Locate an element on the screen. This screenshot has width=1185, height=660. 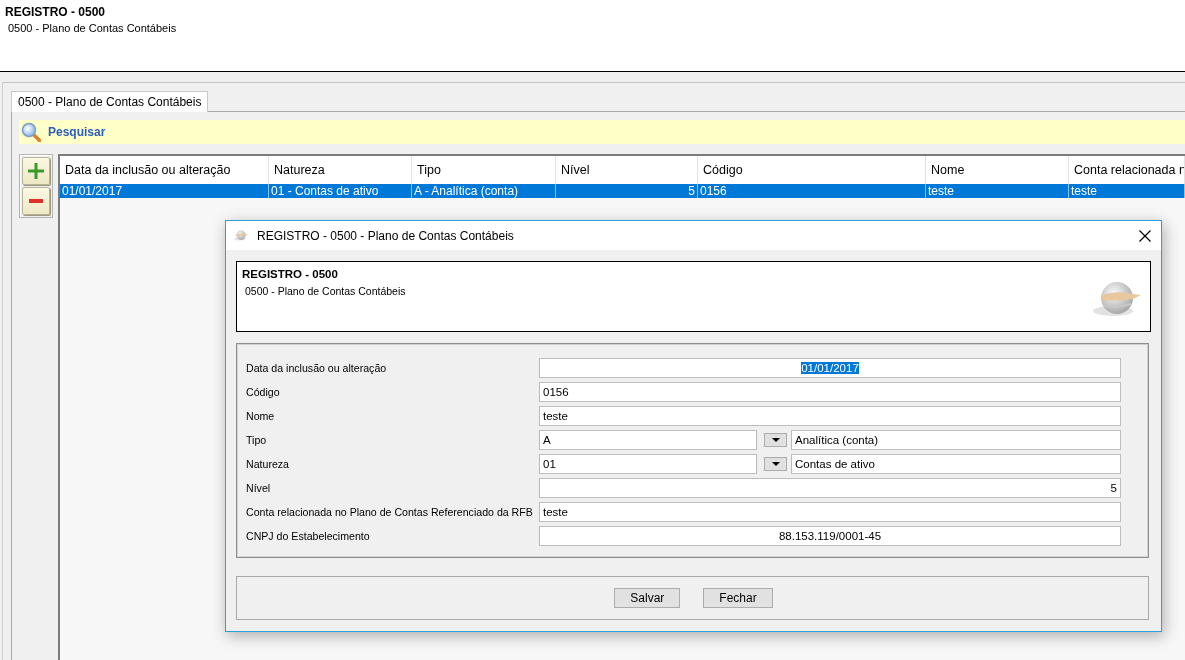
input-field: 5 is located at coordinates (830, 488).